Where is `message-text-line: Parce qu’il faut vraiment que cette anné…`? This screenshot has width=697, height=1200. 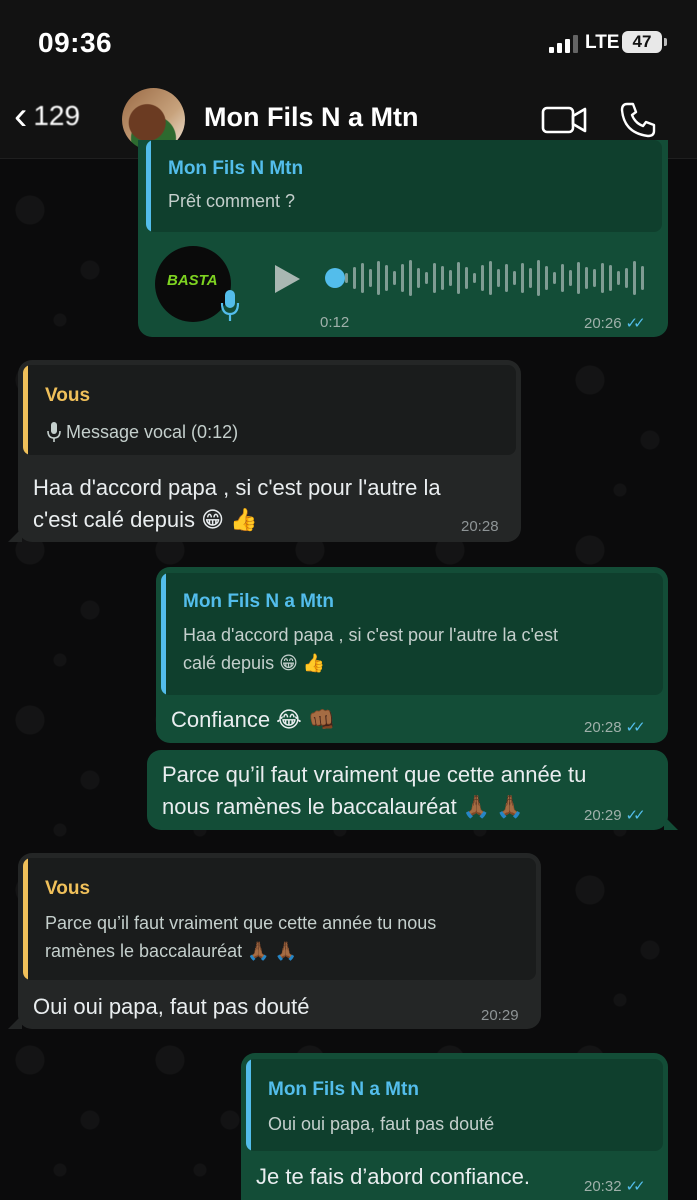
message-text-line: Parce qu’il faut vraiment que cette anné… is located at coordinates (374, 774).